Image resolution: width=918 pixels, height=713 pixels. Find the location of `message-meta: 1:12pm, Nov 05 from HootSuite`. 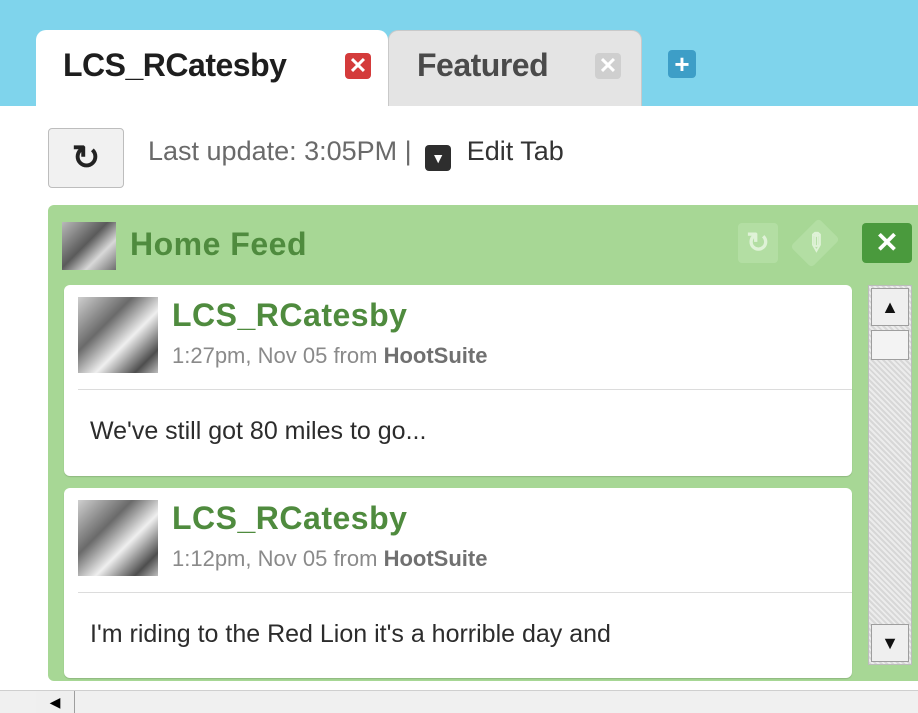

message-meta: 1:12pm, Nov 05 from HootSuite is located at coordinates (329, 559).